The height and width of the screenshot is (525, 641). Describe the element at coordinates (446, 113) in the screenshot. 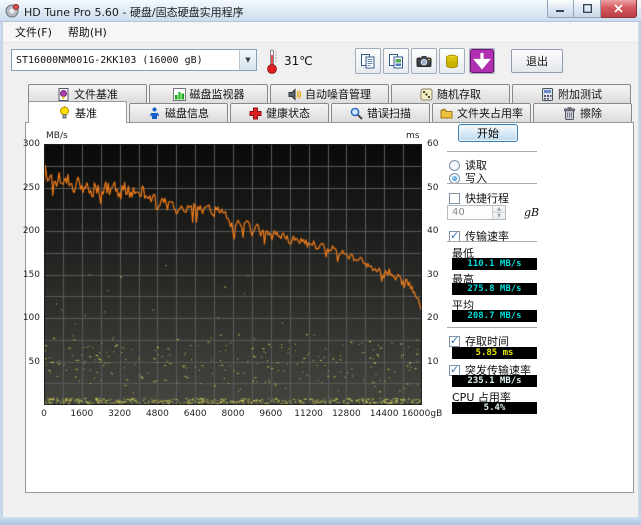

I see `folder-icon` at that location.